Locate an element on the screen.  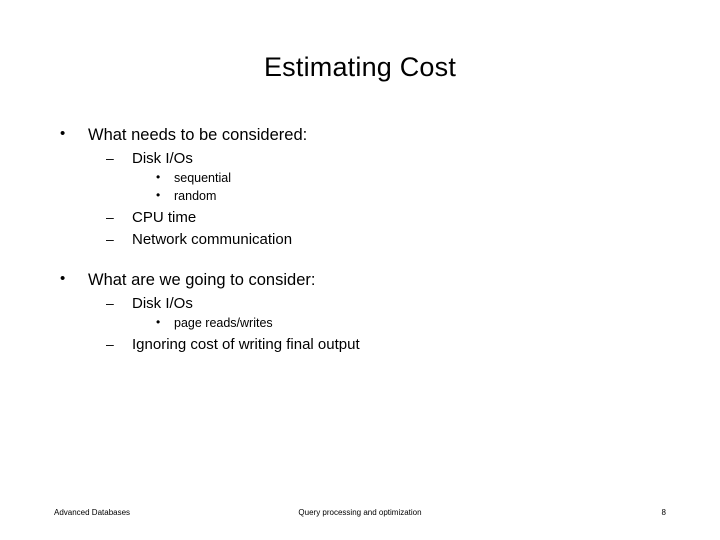
bullet-level1: • What needs to be considered: is located at coordinates (362, 135).